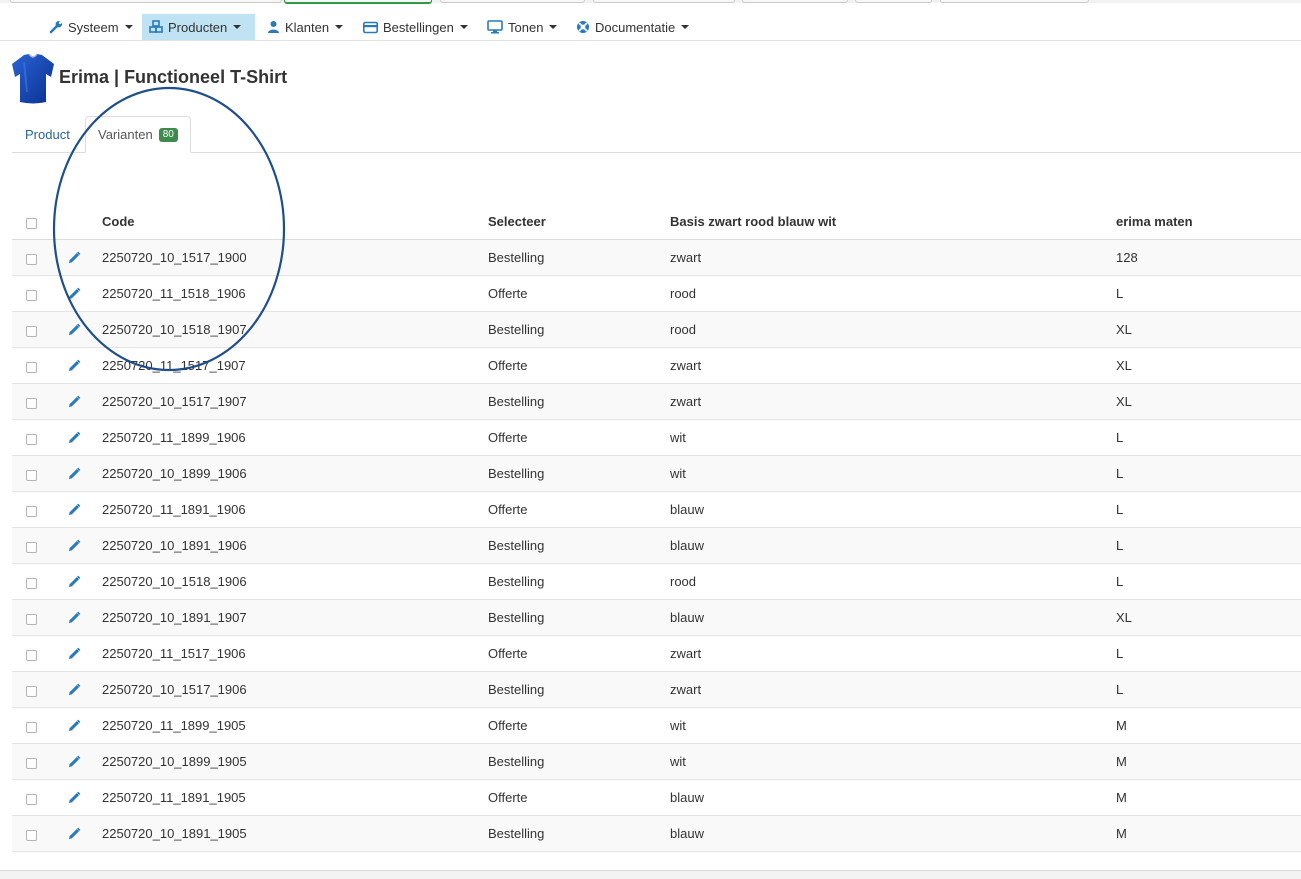  What do you see at coordinates (656, 762) in the screenshot?
I see `table-row: 2250720_10_1899_1905 Bestelling wit M` at bounding box center [656, 762].